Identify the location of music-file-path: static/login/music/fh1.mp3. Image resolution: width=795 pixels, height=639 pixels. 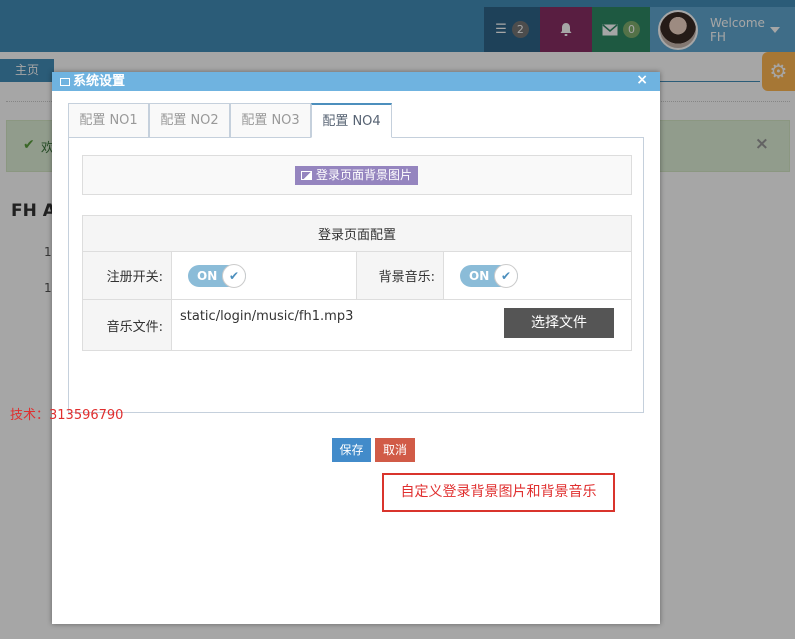
(267, 316).